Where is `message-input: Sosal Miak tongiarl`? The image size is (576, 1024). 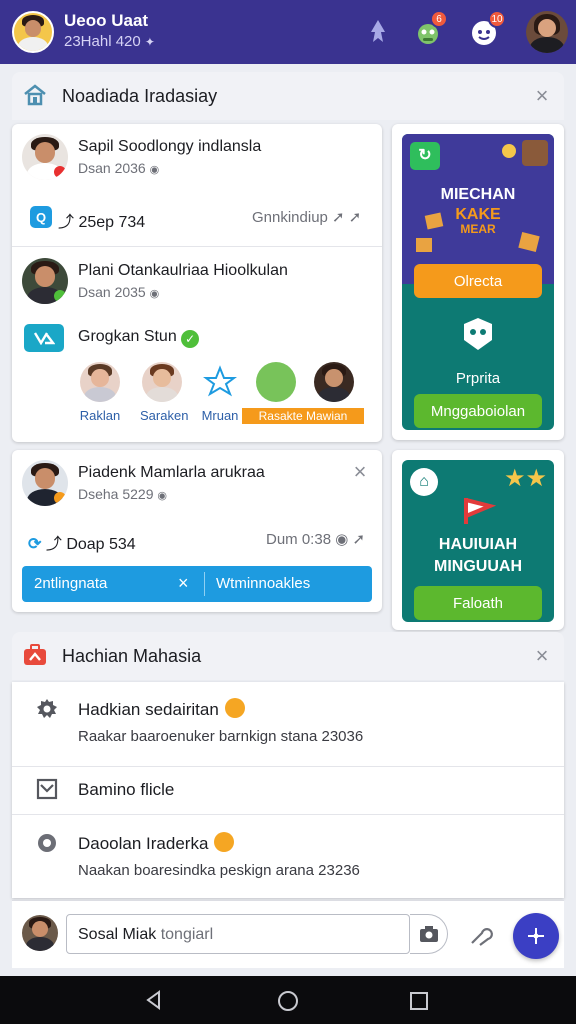 message-input: Sosal Miak tongiarl is located at coordinates (238, 934).